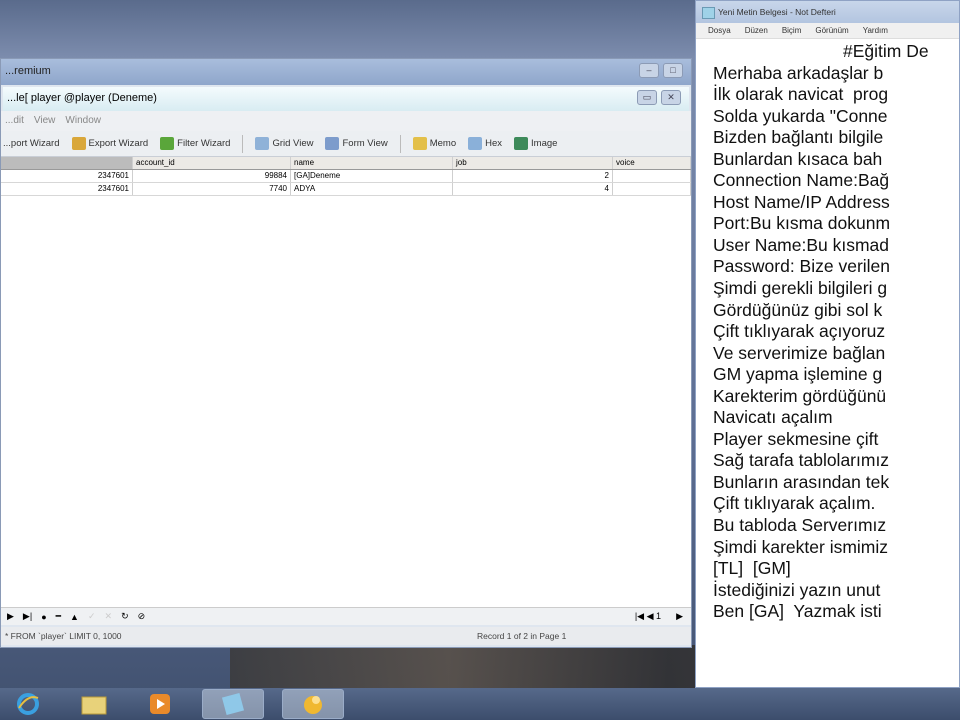 This screenshot has height=720, width=960. What do you see at coordinates (82, 98) in the screenshot?
I see `tab-title: ...le[ player @player (Deneme)` at bounding box center [82, 98].